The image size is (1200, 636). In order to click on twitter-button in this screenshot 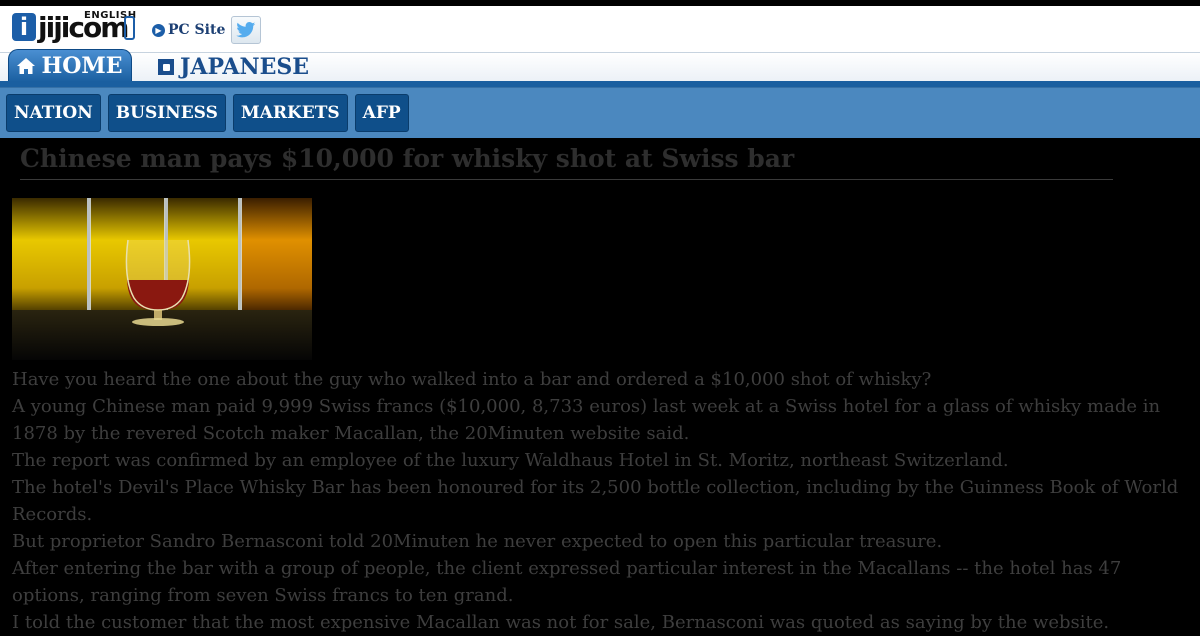, I will do `click(246, 30)`.